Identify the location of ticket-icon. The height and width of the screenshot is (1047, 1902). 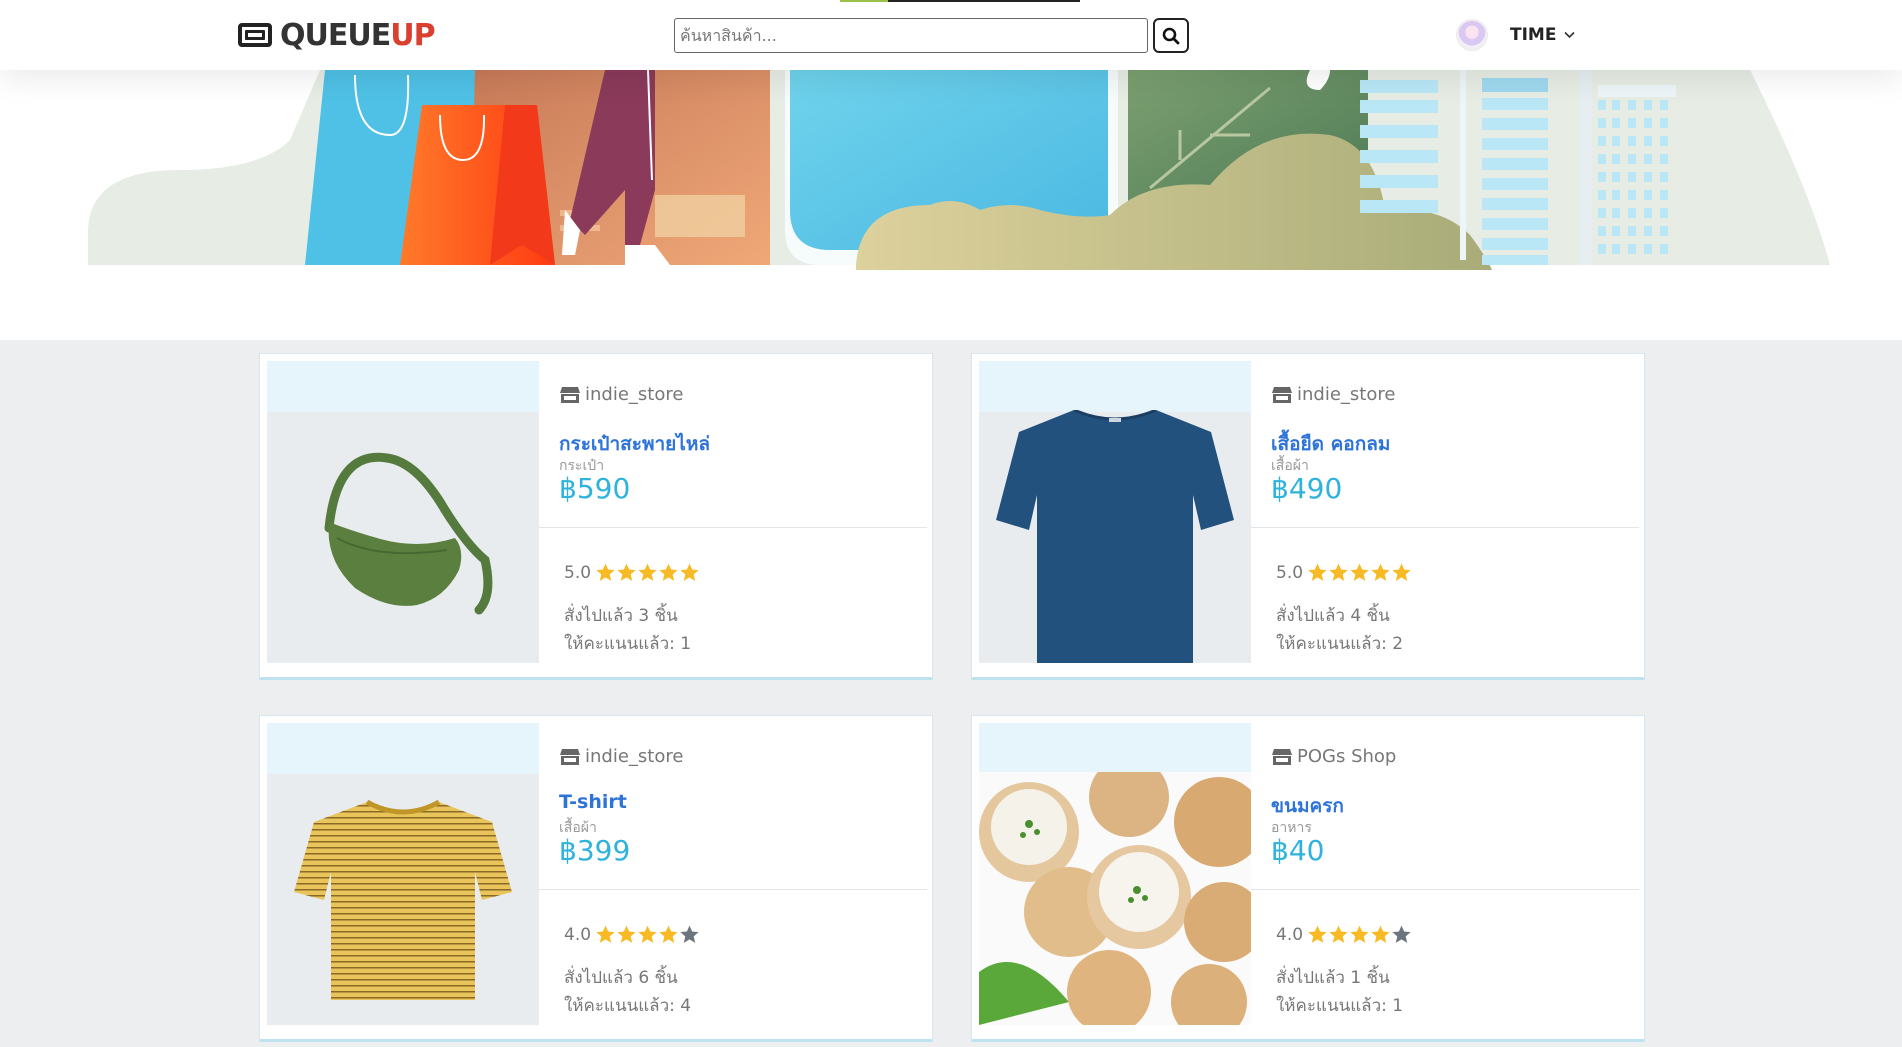
(255, 35).